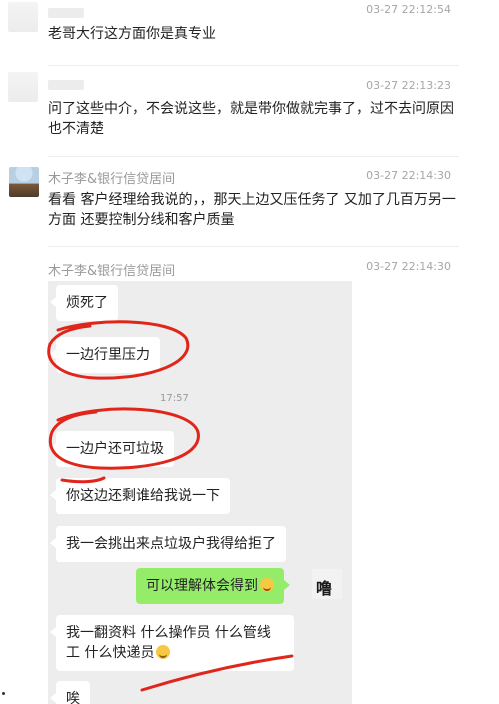  What do you see at coordinates (408, 9) in the screenshot?
I see `timestamp: 03-27 22:12:54` at bounding box center [408, 9].